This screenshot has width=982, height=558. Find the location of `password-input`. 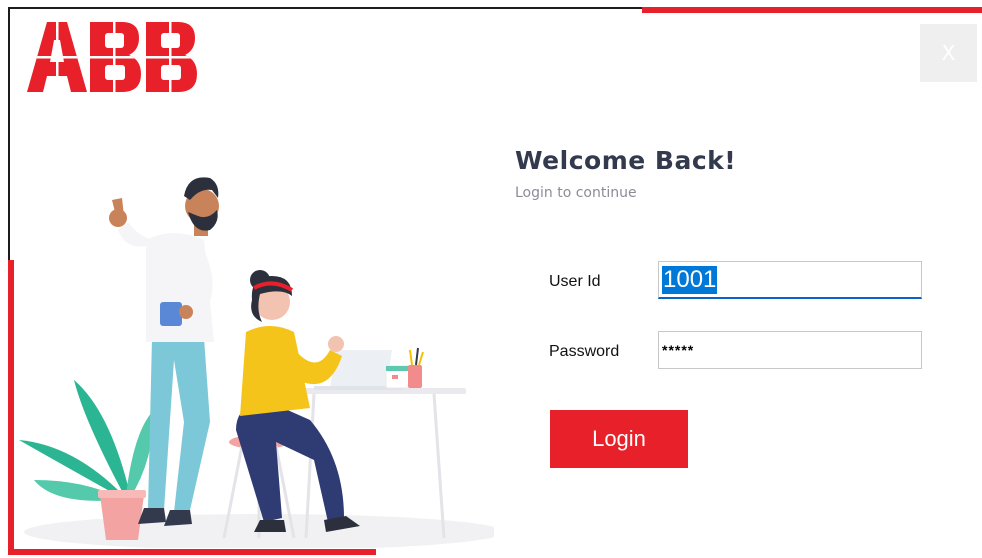

password-input is located at coordinates (790, 350).